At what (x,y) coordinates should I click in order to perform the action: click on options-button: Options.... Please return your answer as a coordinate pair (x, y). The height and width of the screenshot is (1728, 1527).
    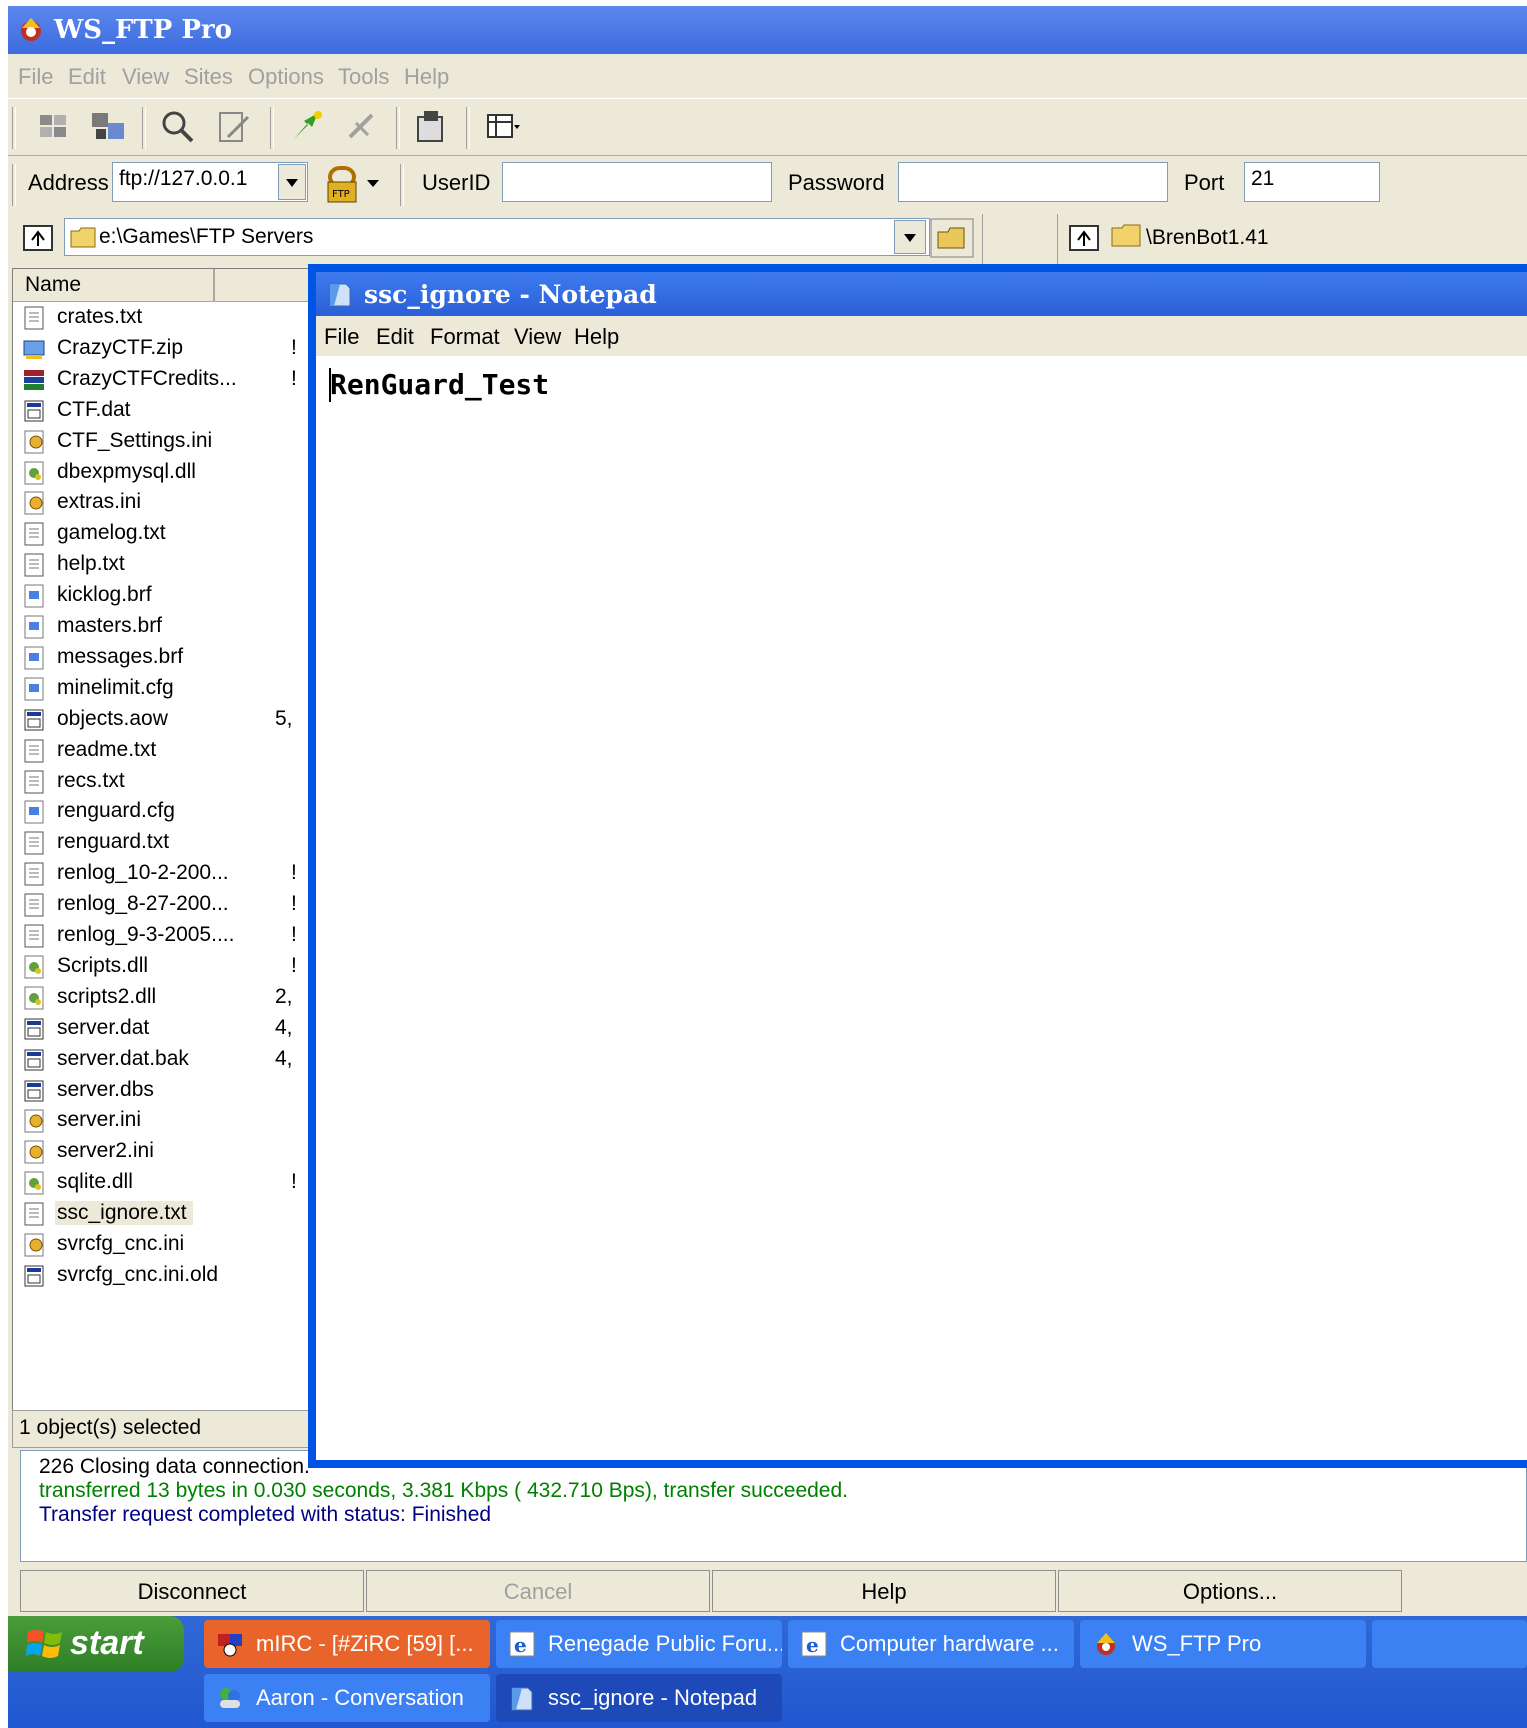
    Looking at the image, I should click on (1230, 1591).